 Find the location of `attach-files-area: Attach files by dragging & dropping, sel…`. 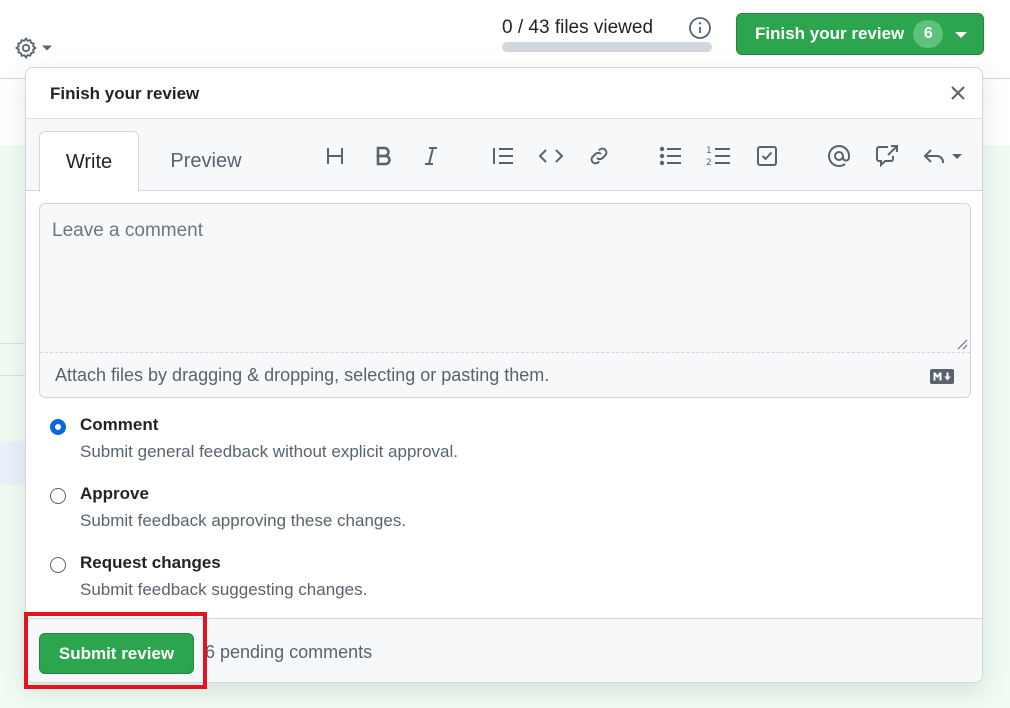

attach-files-area: Attach files by dragging & dropping, sel… is located at coordinates (505, 375).